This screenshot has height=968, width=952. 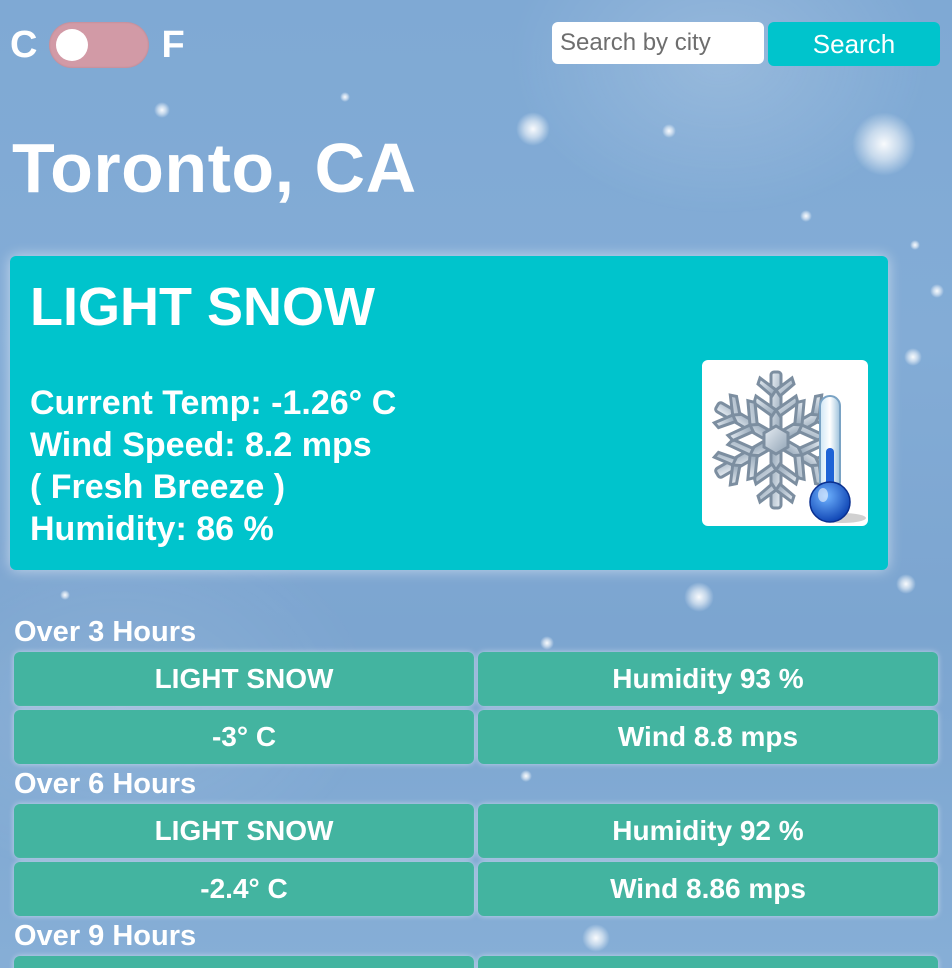 I want to click on forecast-temp: -3° C, so click(x=244, y=737).